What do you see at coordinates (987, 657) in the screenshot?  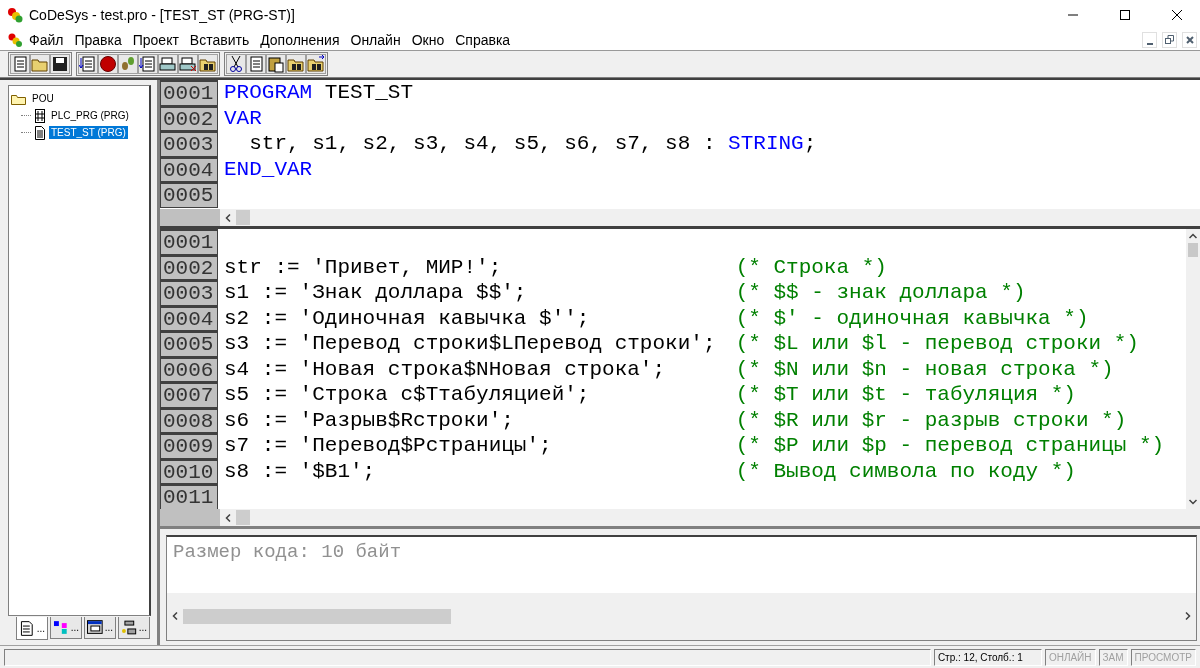 I see `status-field: Стр.: 12, Столб.: 1` at bounding box center [987, 657].